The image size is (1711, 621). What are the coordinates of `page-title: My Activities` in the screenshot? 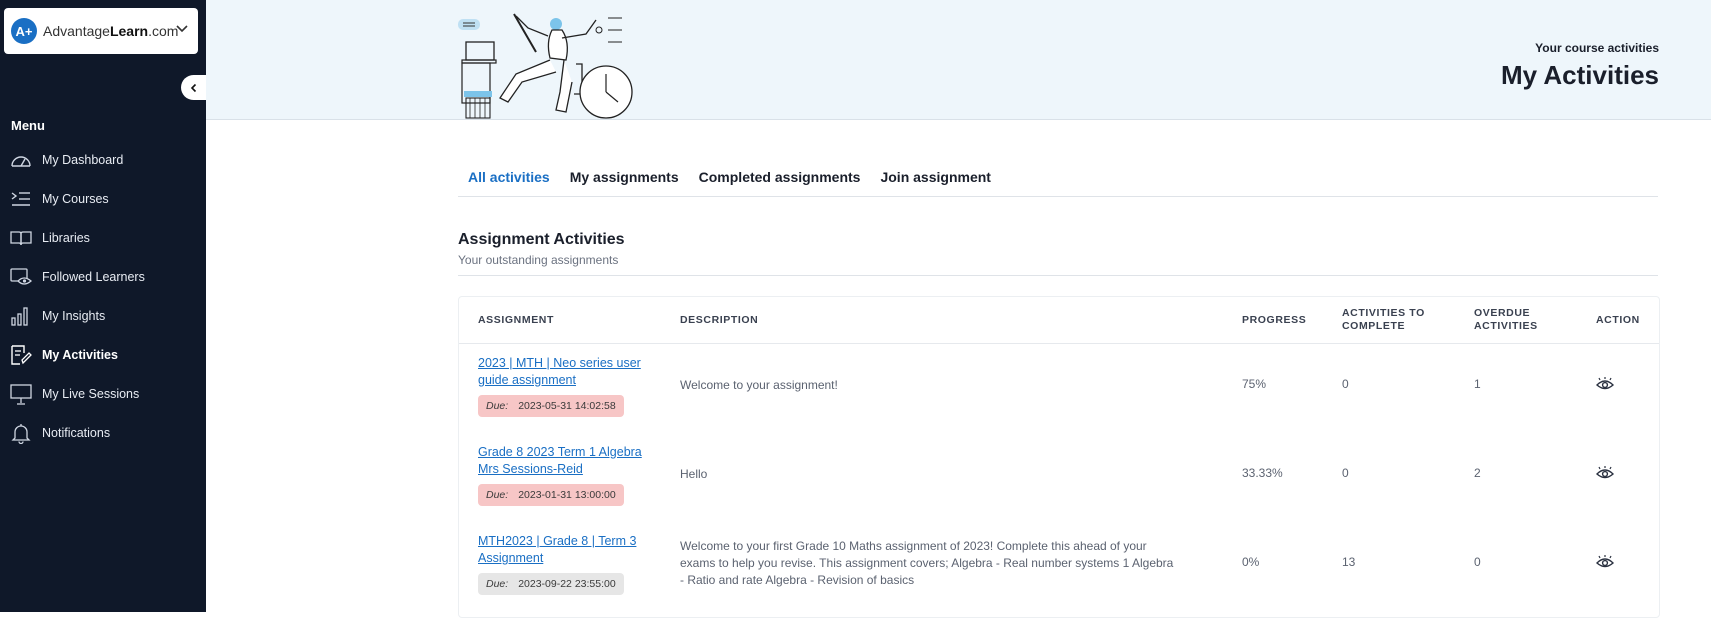 It's located at (1580, 75).